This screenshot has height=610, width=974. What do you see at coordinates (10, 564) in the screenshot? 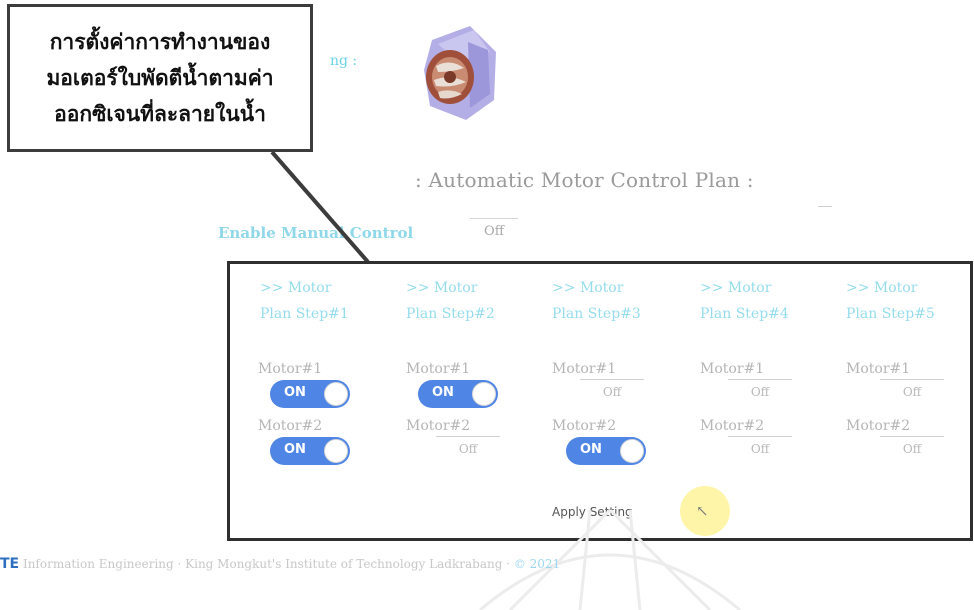
I see `te-logo: TE` at bounding box center [10, 564].